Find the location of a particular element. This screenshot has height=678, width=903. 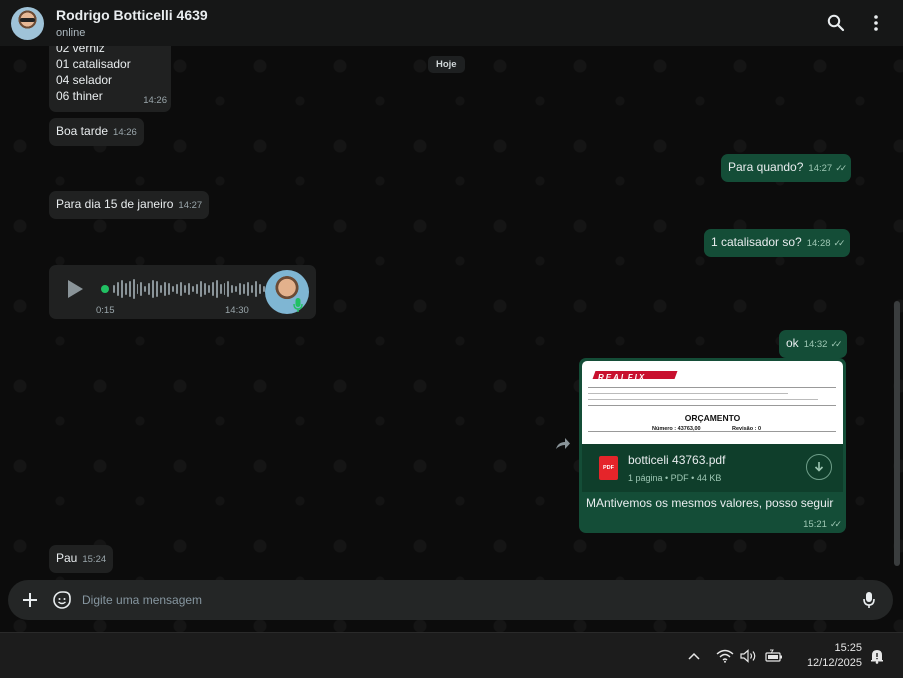

message-text: Para dia 15 de janeiro is located at coordinates (115, 204).